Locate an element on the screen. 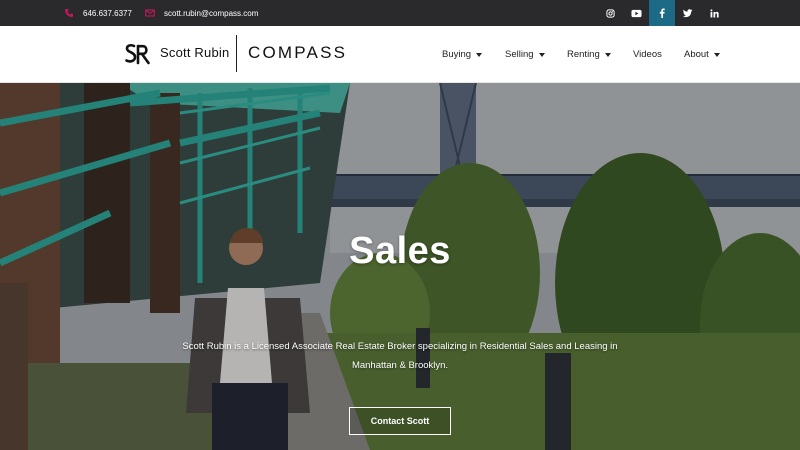 The image size is (800, 450). nav-renting-label: Renting is located at coordinates (583, 54).